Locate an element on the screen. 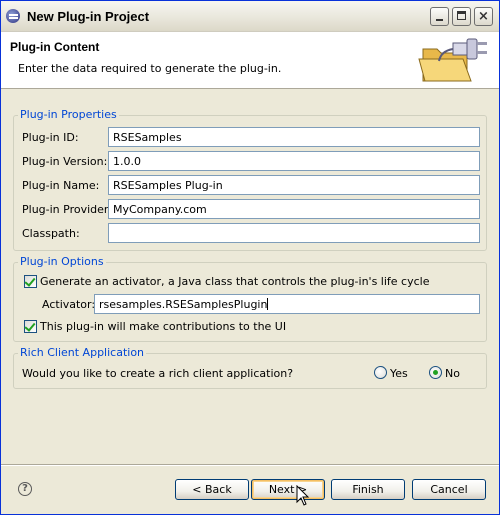 This screenshot has height=515, width=500. minimize-button is located at coordinates (439, 16).